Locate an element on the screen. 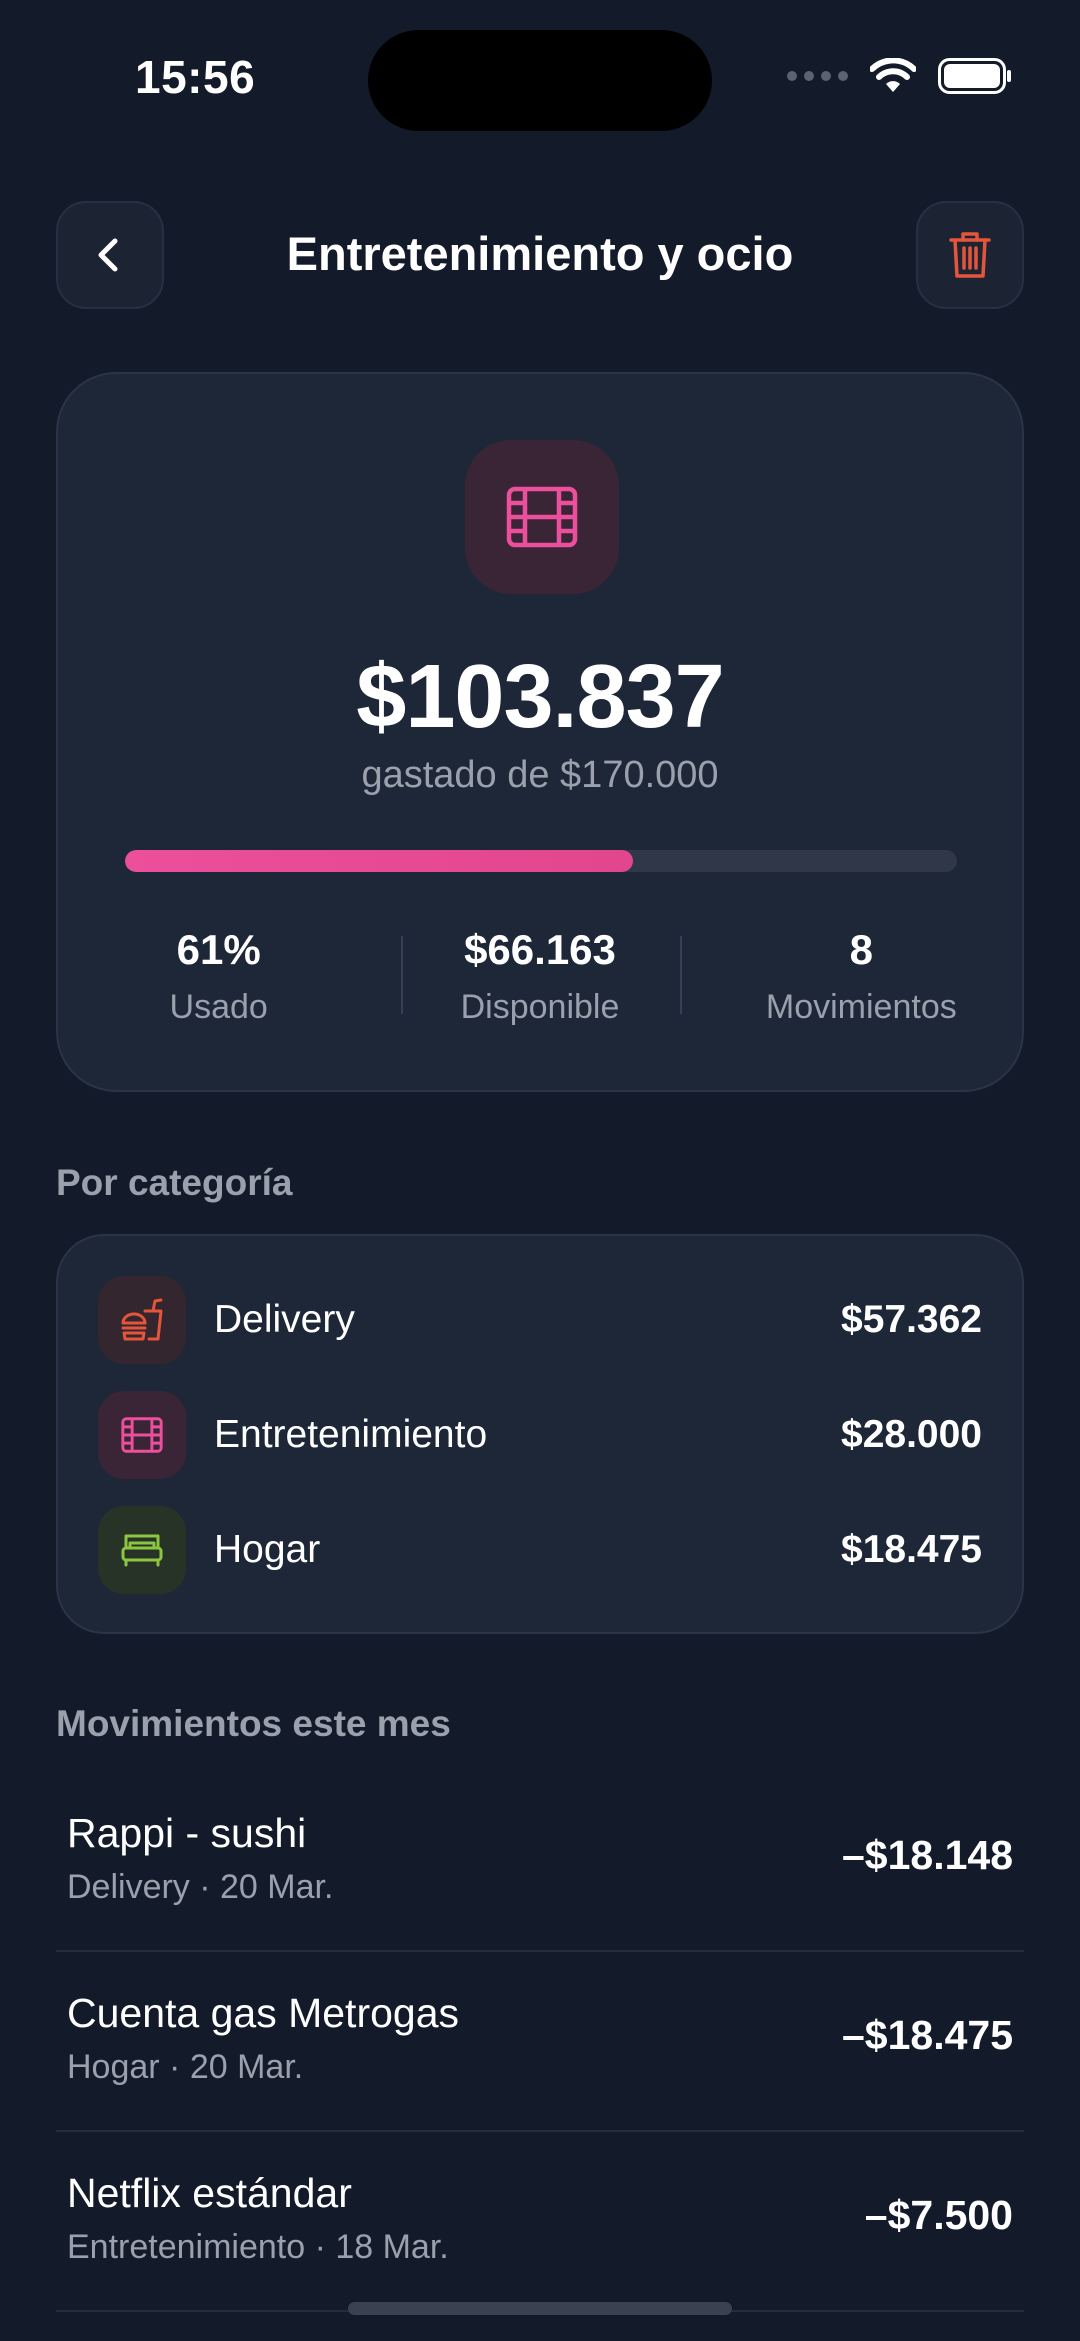 Image resolution: width=1080 pixels, height=2341 pixels. trash-icon is located at coordinates (970, 255).